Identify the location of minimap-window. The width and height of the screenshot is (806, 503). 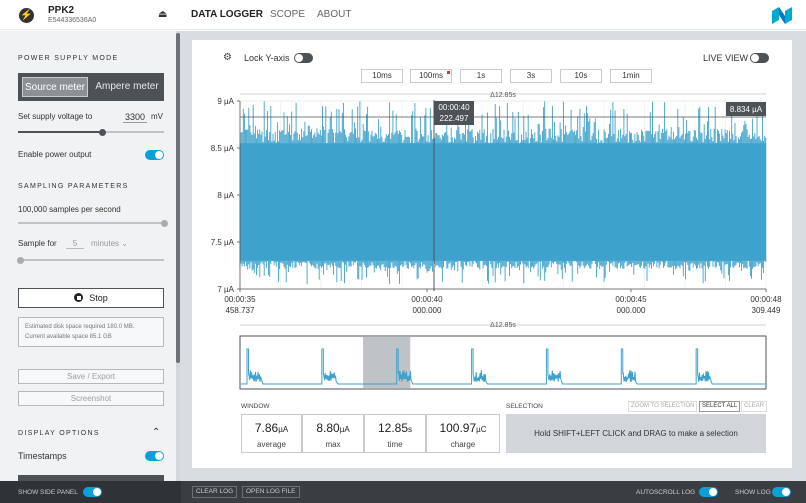
(387, 362).